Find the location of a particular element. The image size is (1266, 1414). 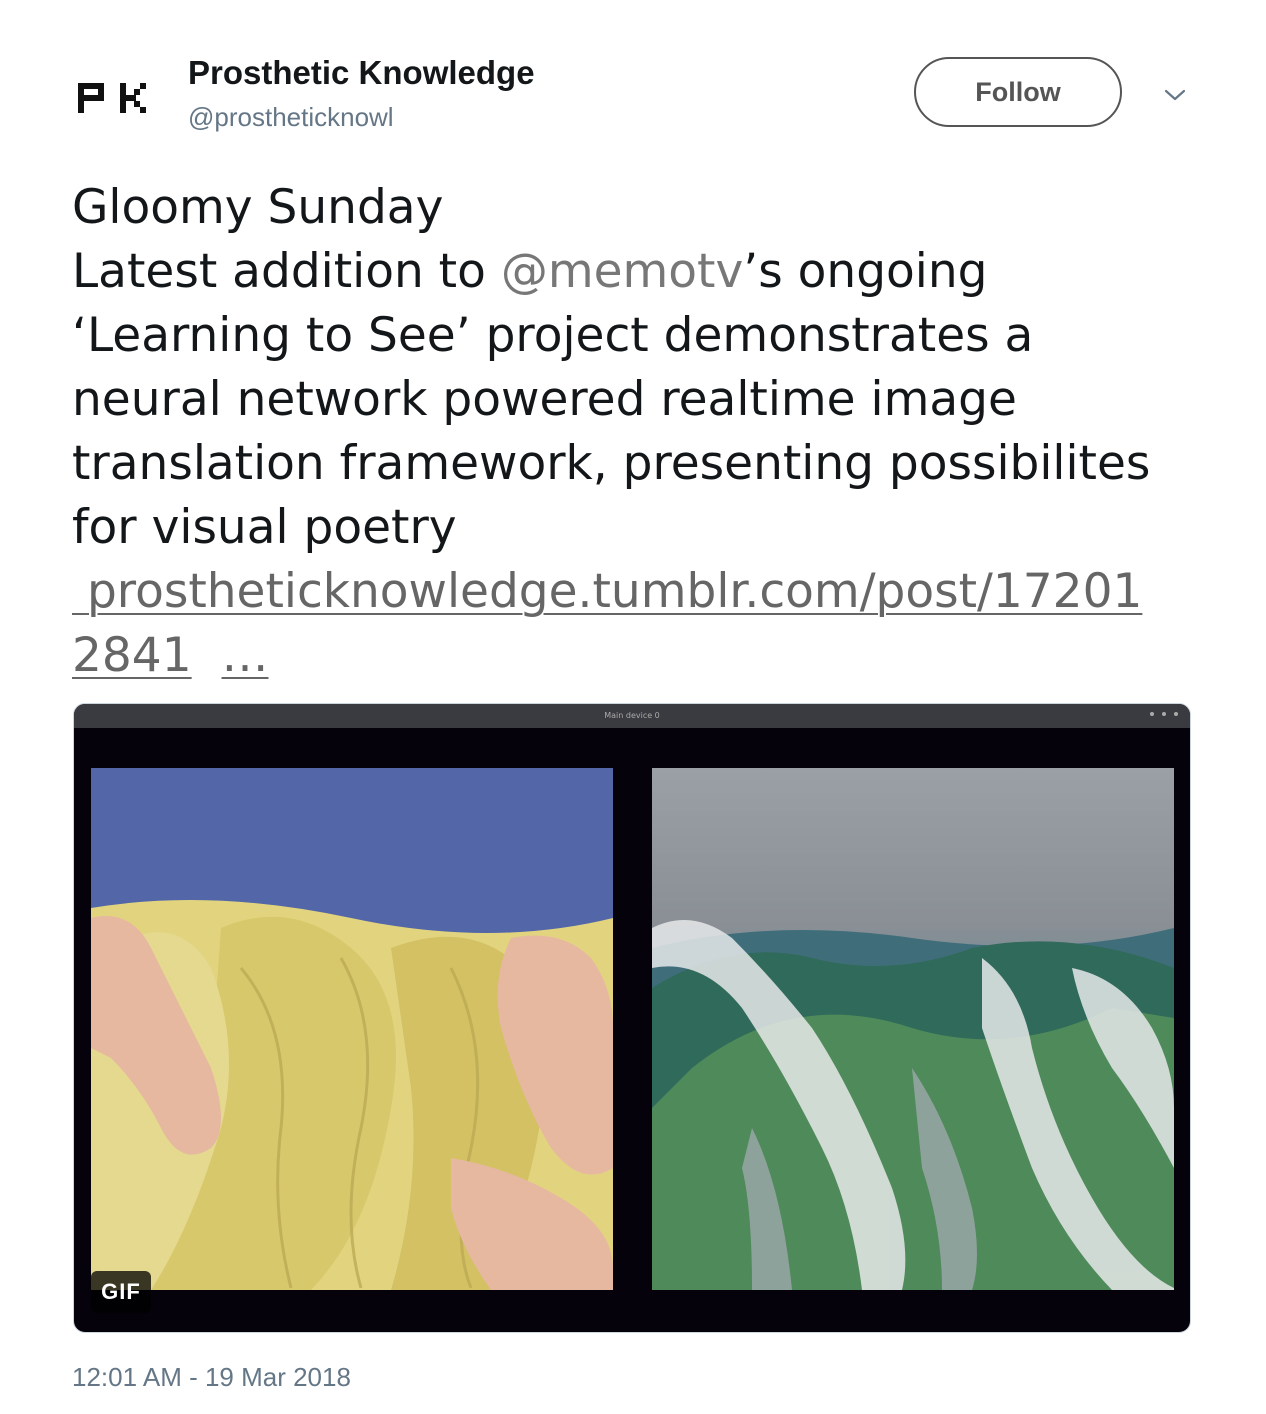

gif-badge: GIF is located at coordinates (121, 1292).